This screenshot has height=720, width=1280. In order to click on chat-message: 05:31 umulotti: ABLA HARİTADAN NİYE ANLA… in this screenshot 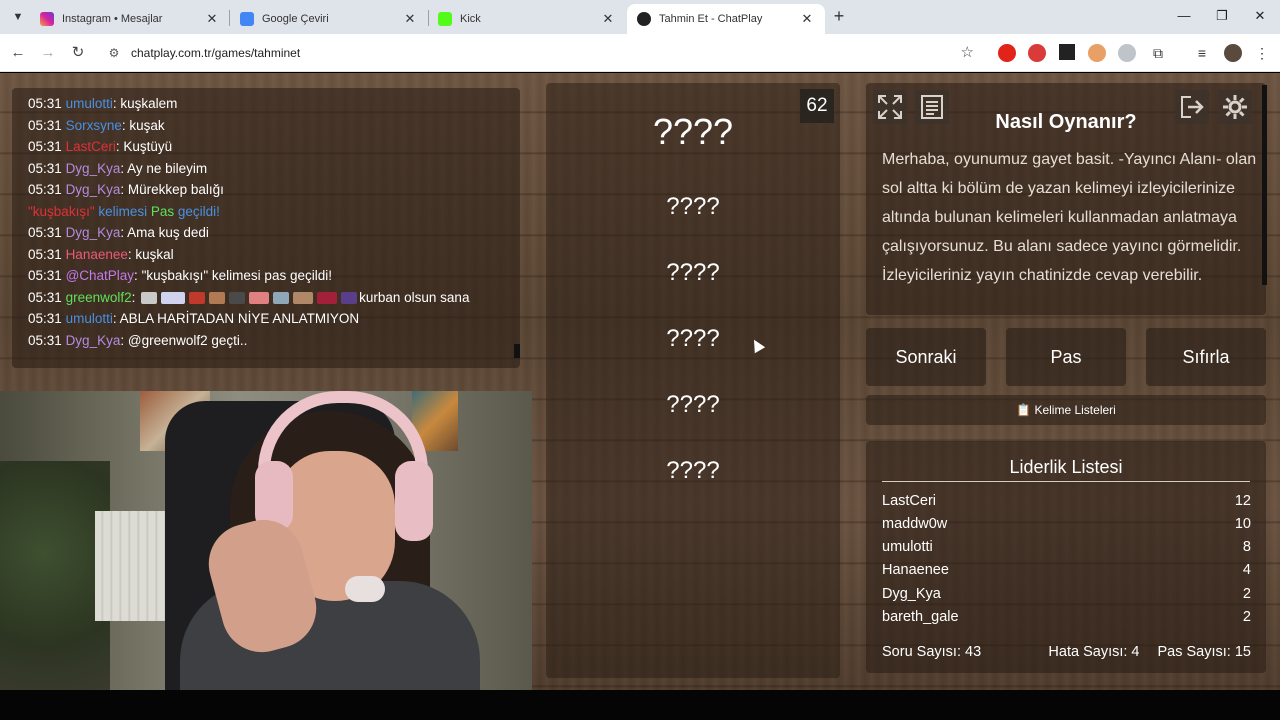, I will do `click(194, 318)`.